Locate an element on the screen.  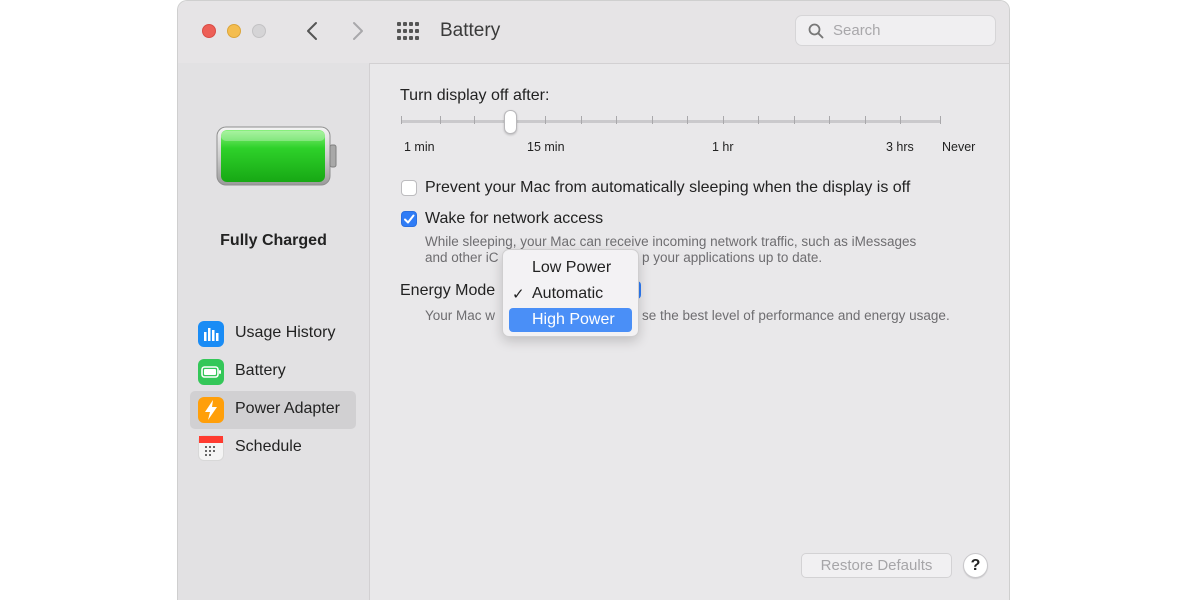
tick-label: 1 hr is located at coordinates (723, 147).